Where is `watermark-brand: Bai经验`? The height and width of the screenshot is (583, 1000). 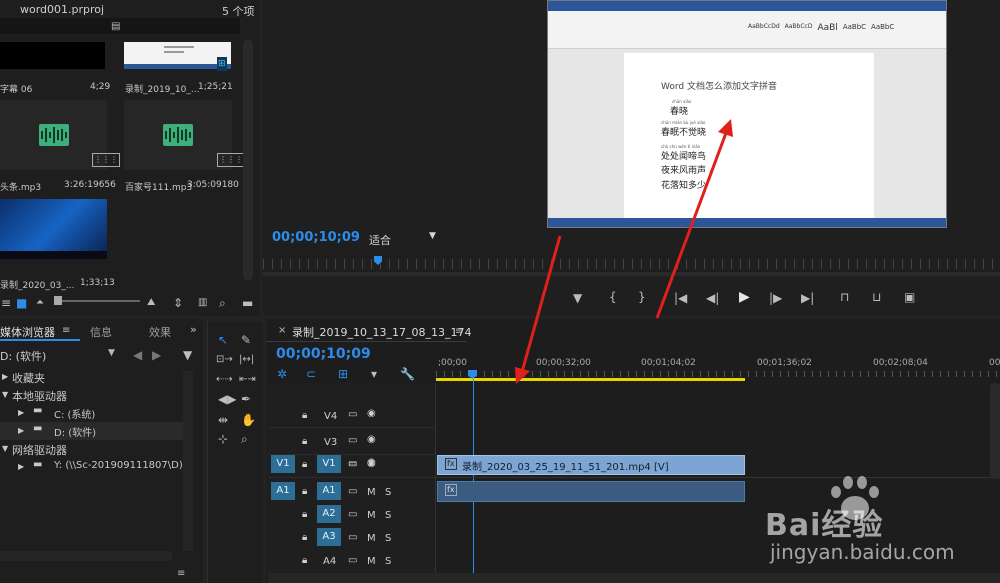
watermark-brand: Bai经验 is located at coordinates (824, 525).